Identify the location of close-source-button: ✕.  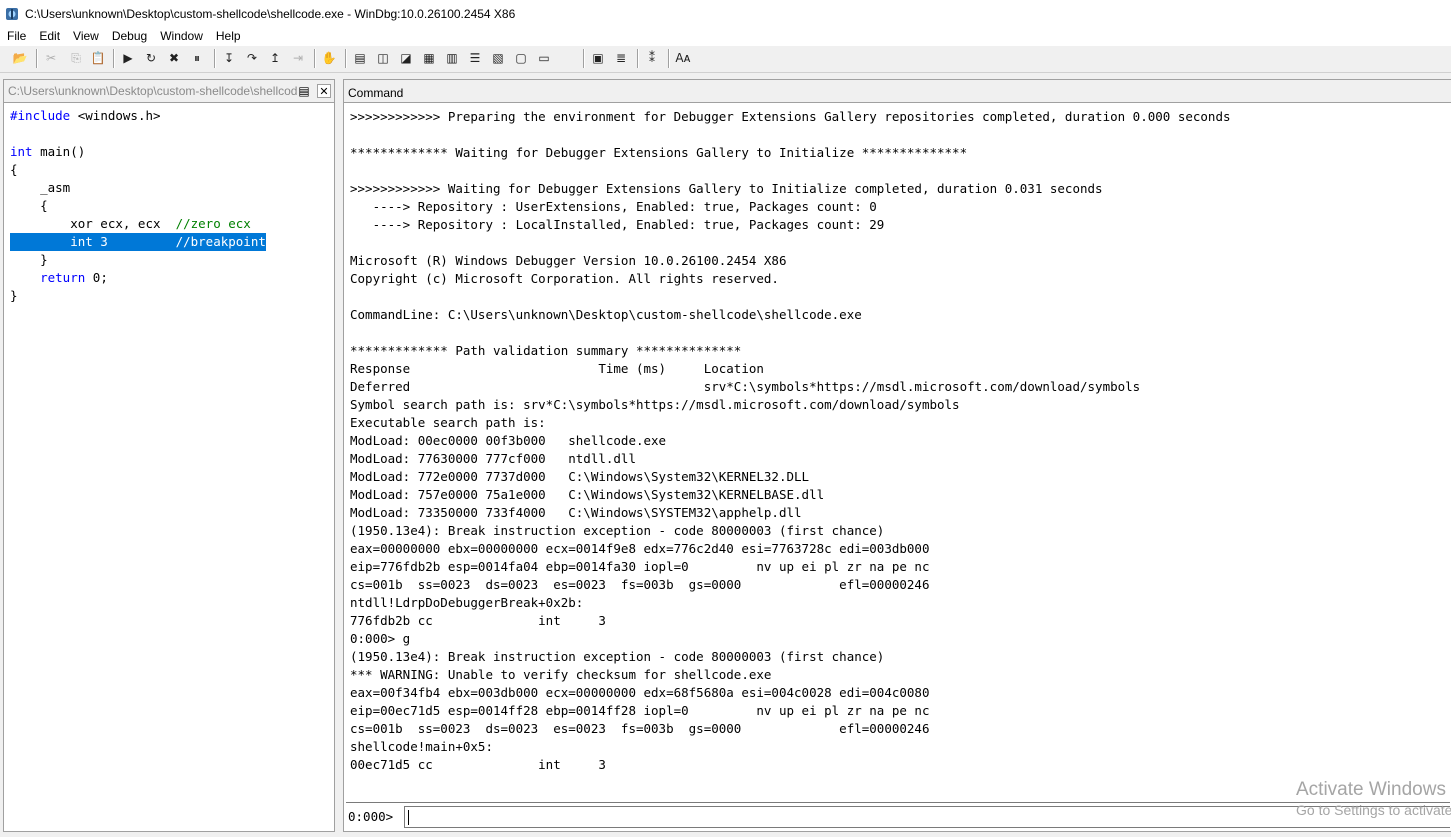
(324, 91).